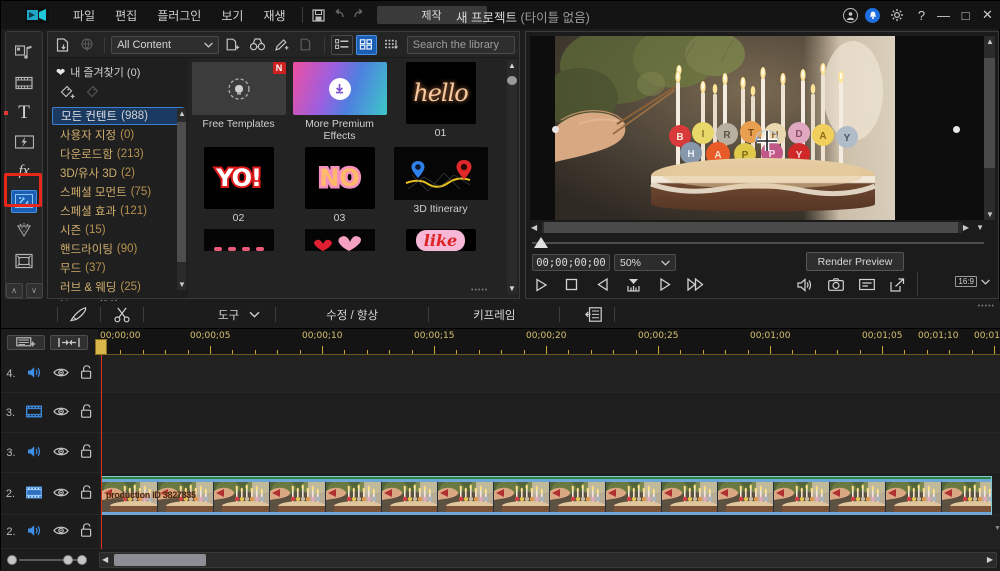 The height and width of the screenshot is (571, 1000). What do you see at coordinates (79, 315) in the screenshot?
I see `pen-icon` at bounding box center [79, 315].